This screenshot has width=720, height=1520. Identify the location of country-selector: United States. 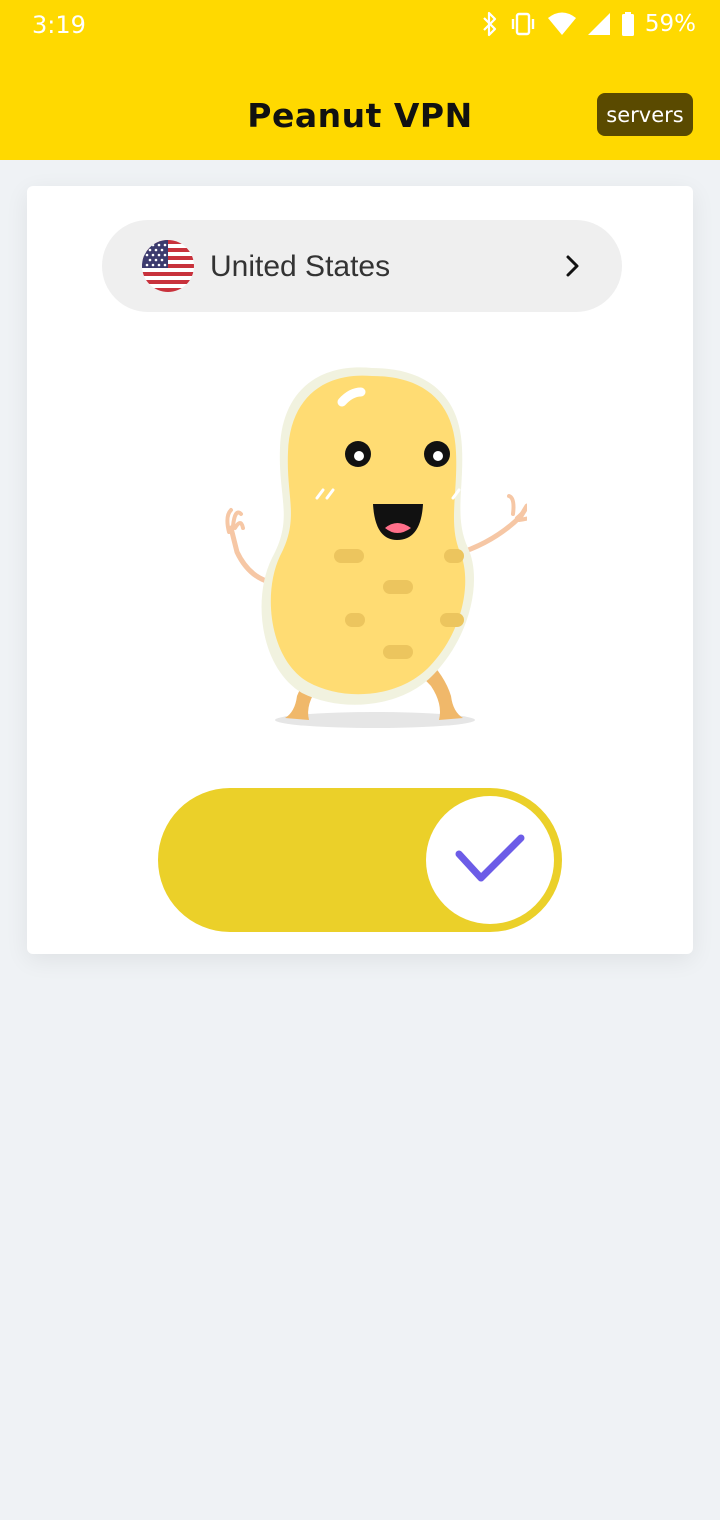
(362, 266).